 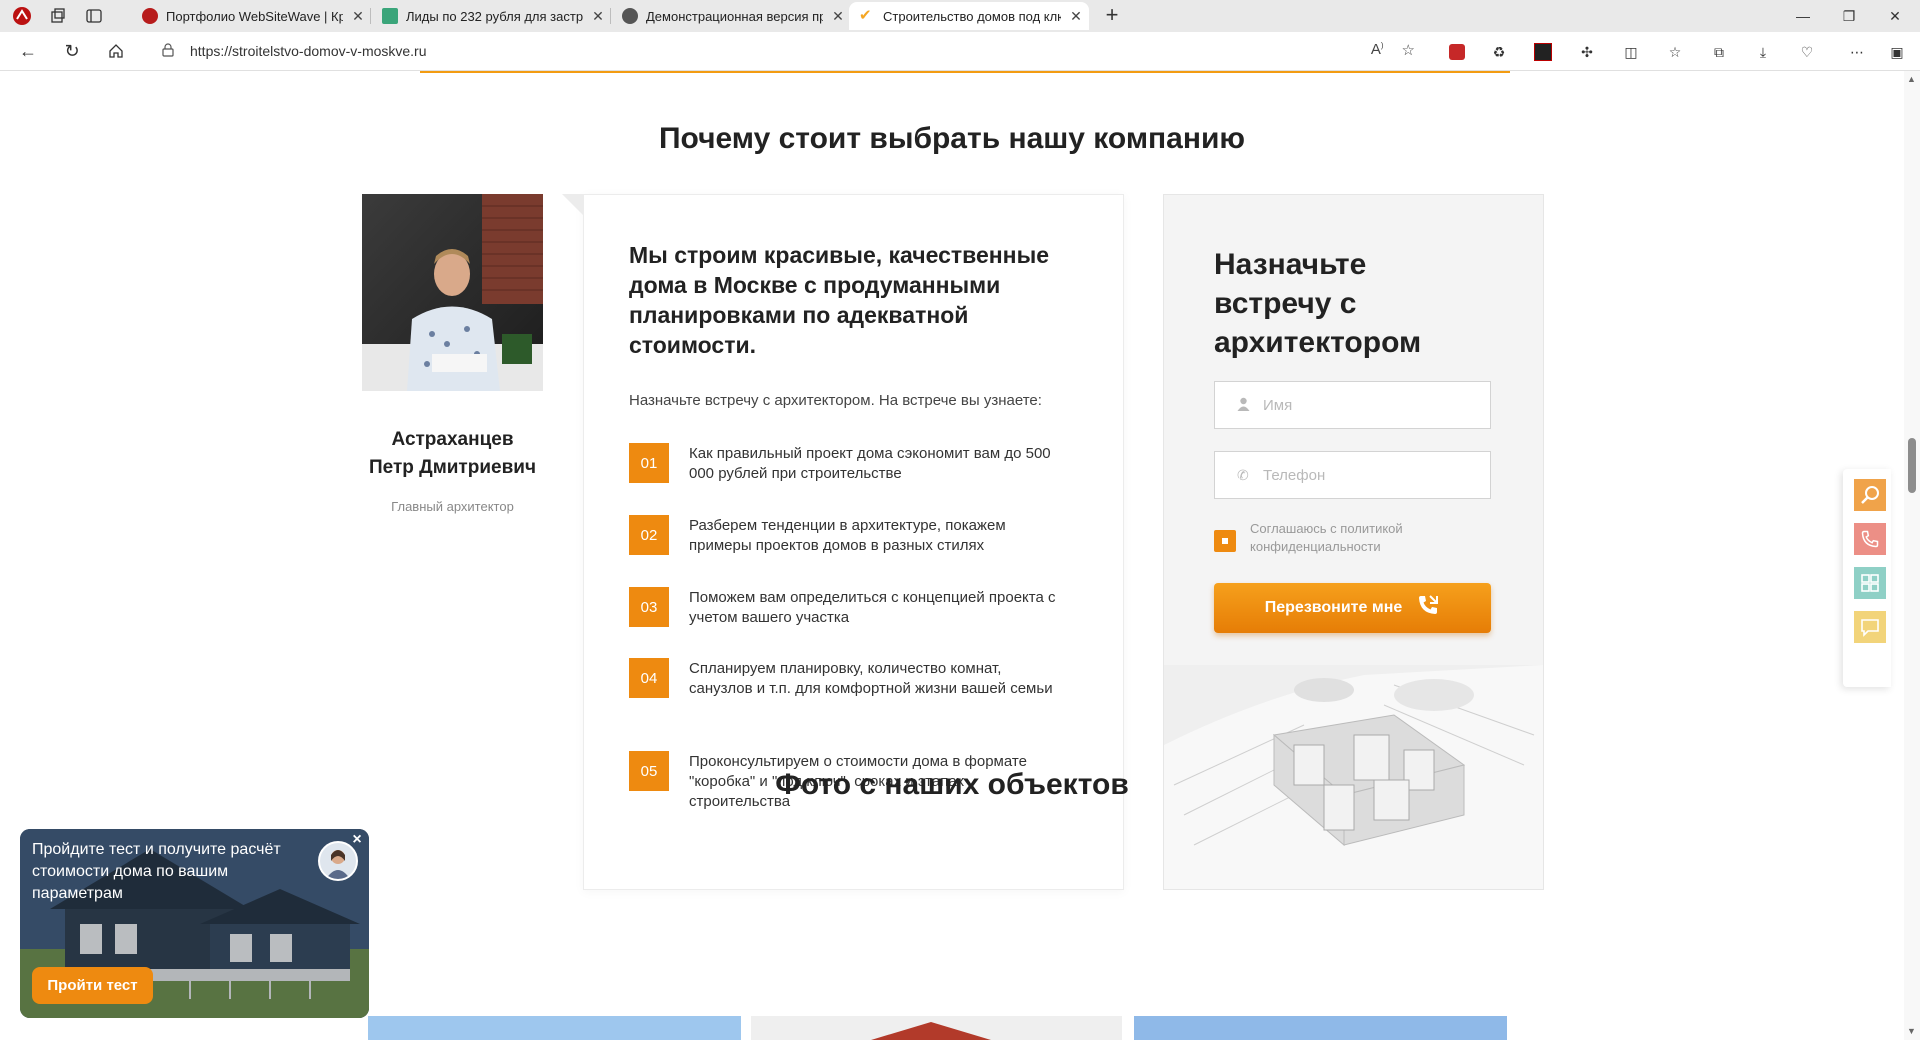 What do you see at coordinates (452, 292) in the screenshot?
I see `architect-photo` at bounding box center [452, 292].